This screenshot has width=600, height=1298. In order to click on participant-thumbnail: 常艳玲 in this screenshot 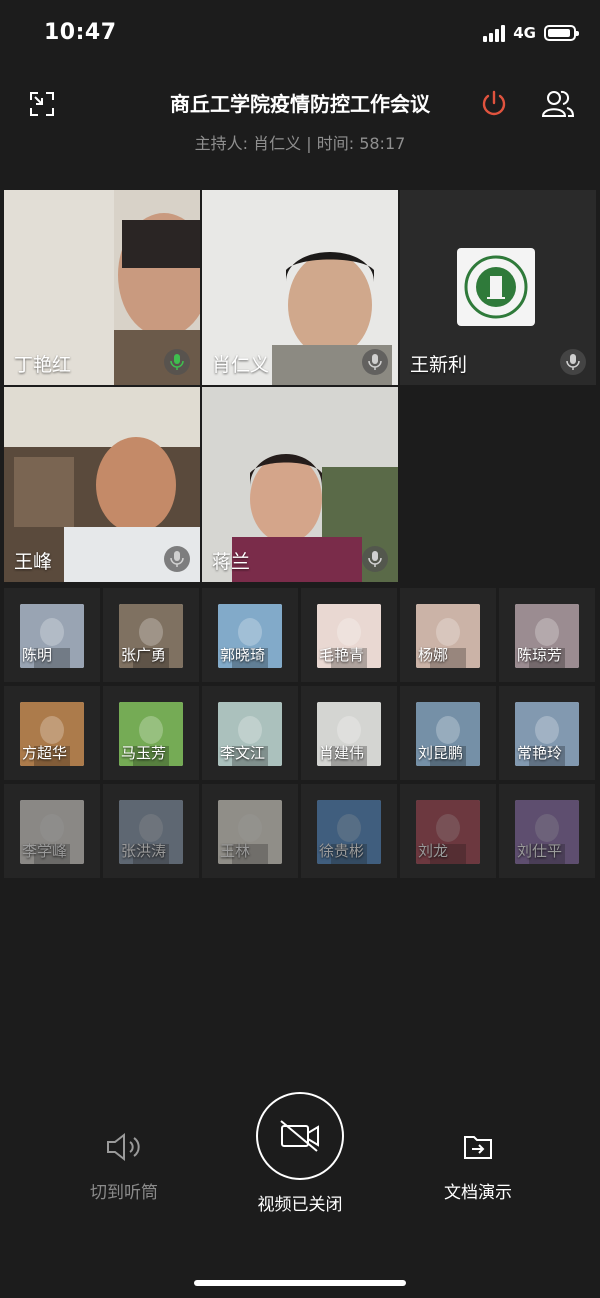, I will do `click(547, 733)`.